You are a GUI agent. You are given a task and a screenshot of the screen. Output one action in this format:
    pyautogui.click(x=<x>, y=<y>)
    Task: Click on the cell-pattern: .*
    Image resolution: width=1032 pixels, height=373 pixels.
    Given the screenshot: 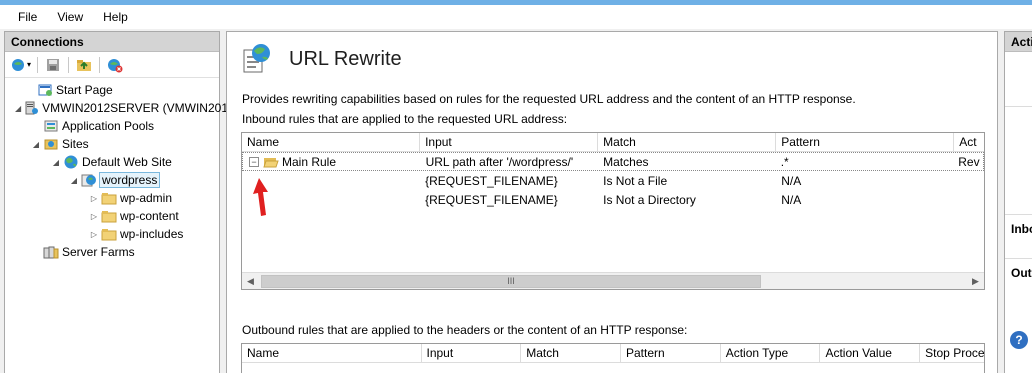 What is the action you would take?
    pyautogui.click(x=784, y=161)
    